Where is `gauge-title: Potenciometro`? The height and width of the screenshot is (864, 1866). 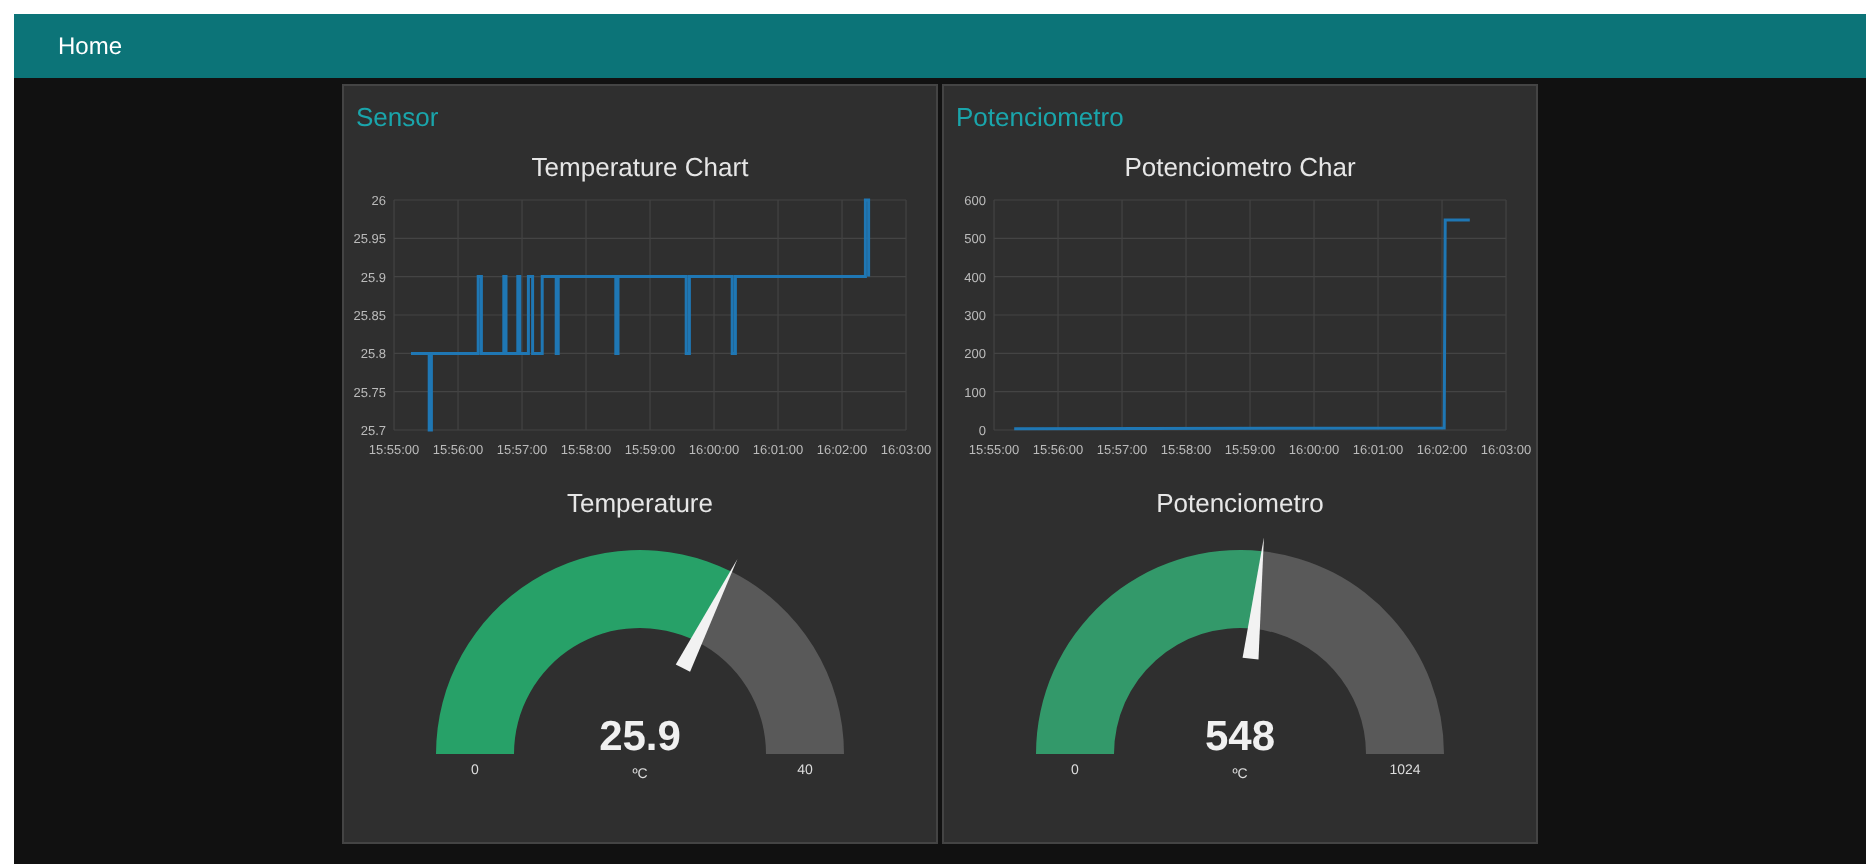
gauge-title: Potenciometro is located at coordinates (1240, 504).